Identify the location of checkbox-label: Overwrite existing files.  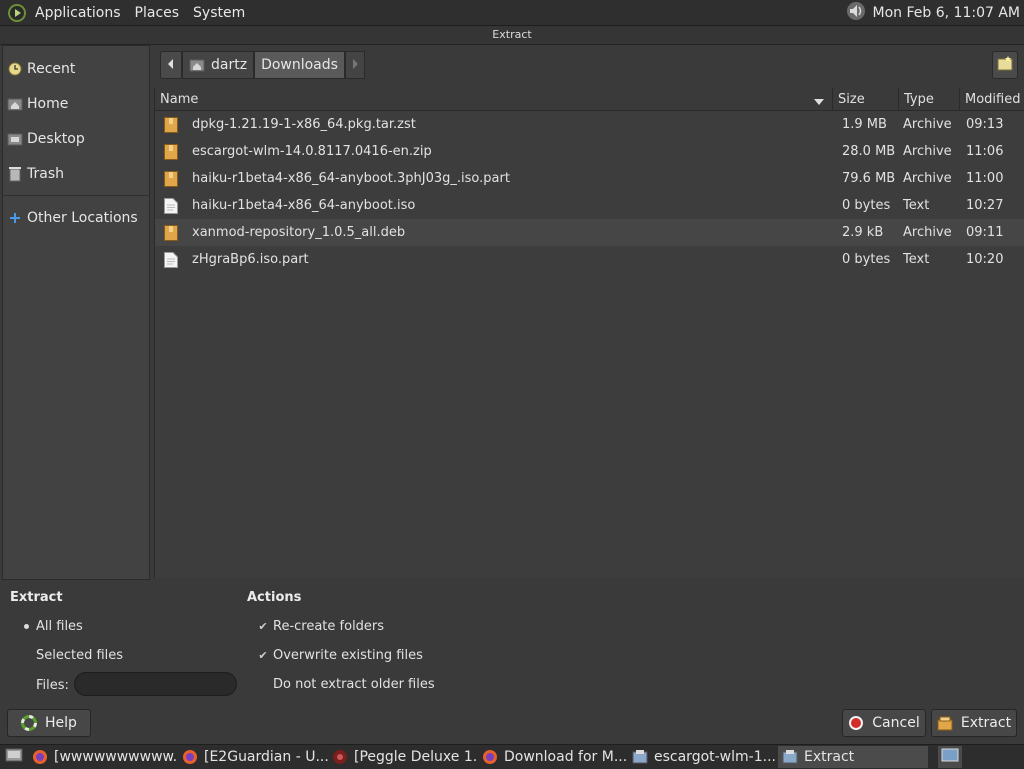
(348, 655).